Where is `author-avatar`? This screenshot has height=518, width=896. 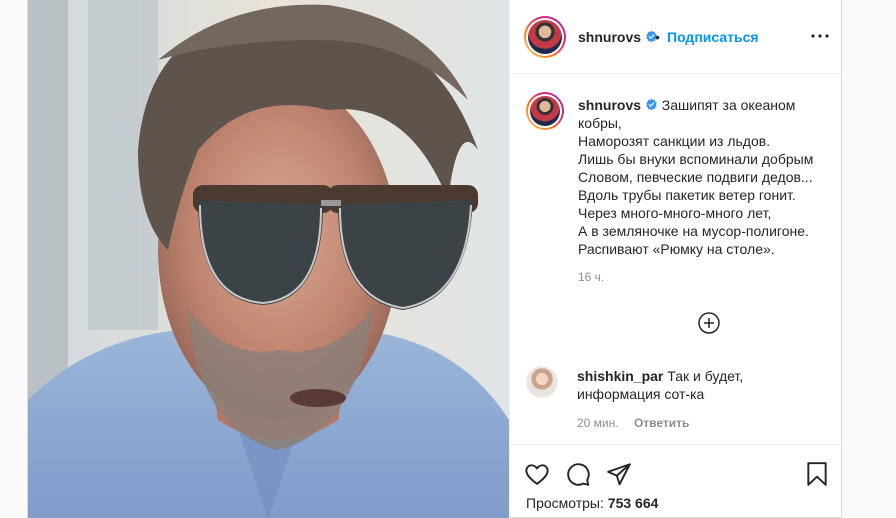 author-avatar is located at coordinates (545, 37).